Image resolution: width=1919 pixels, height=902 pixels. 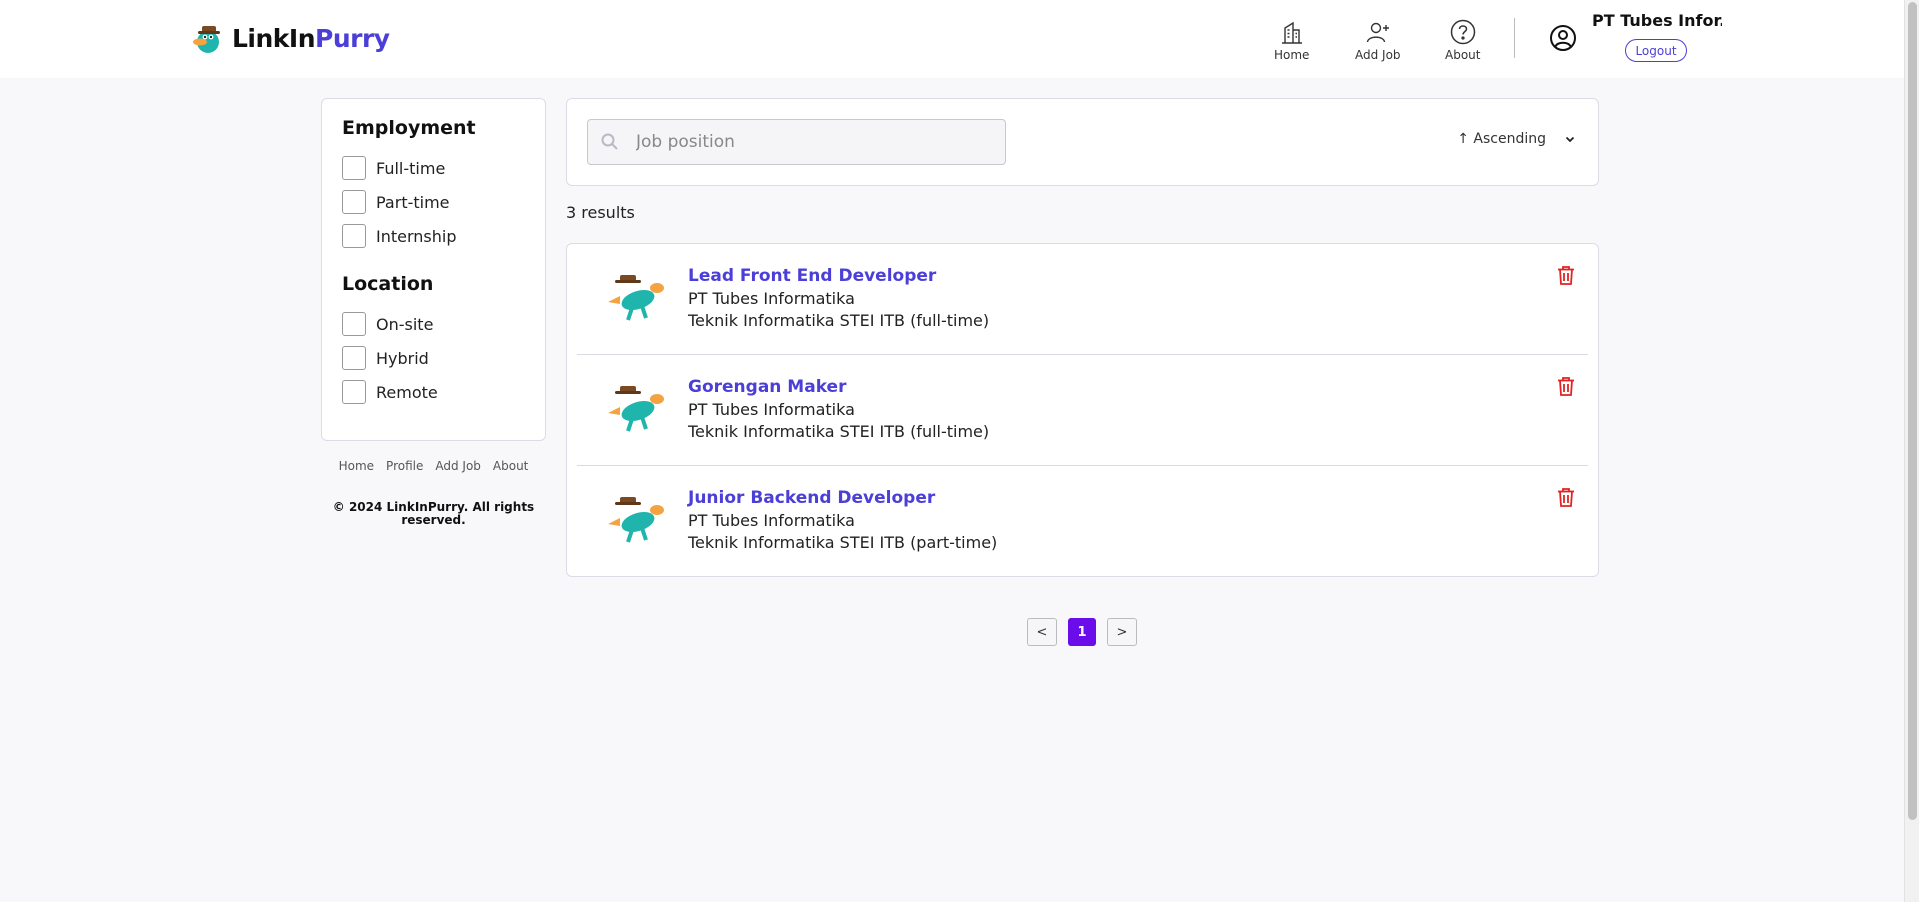 I want to click on logo: LinkInPurry, so click(x=290, y=38).